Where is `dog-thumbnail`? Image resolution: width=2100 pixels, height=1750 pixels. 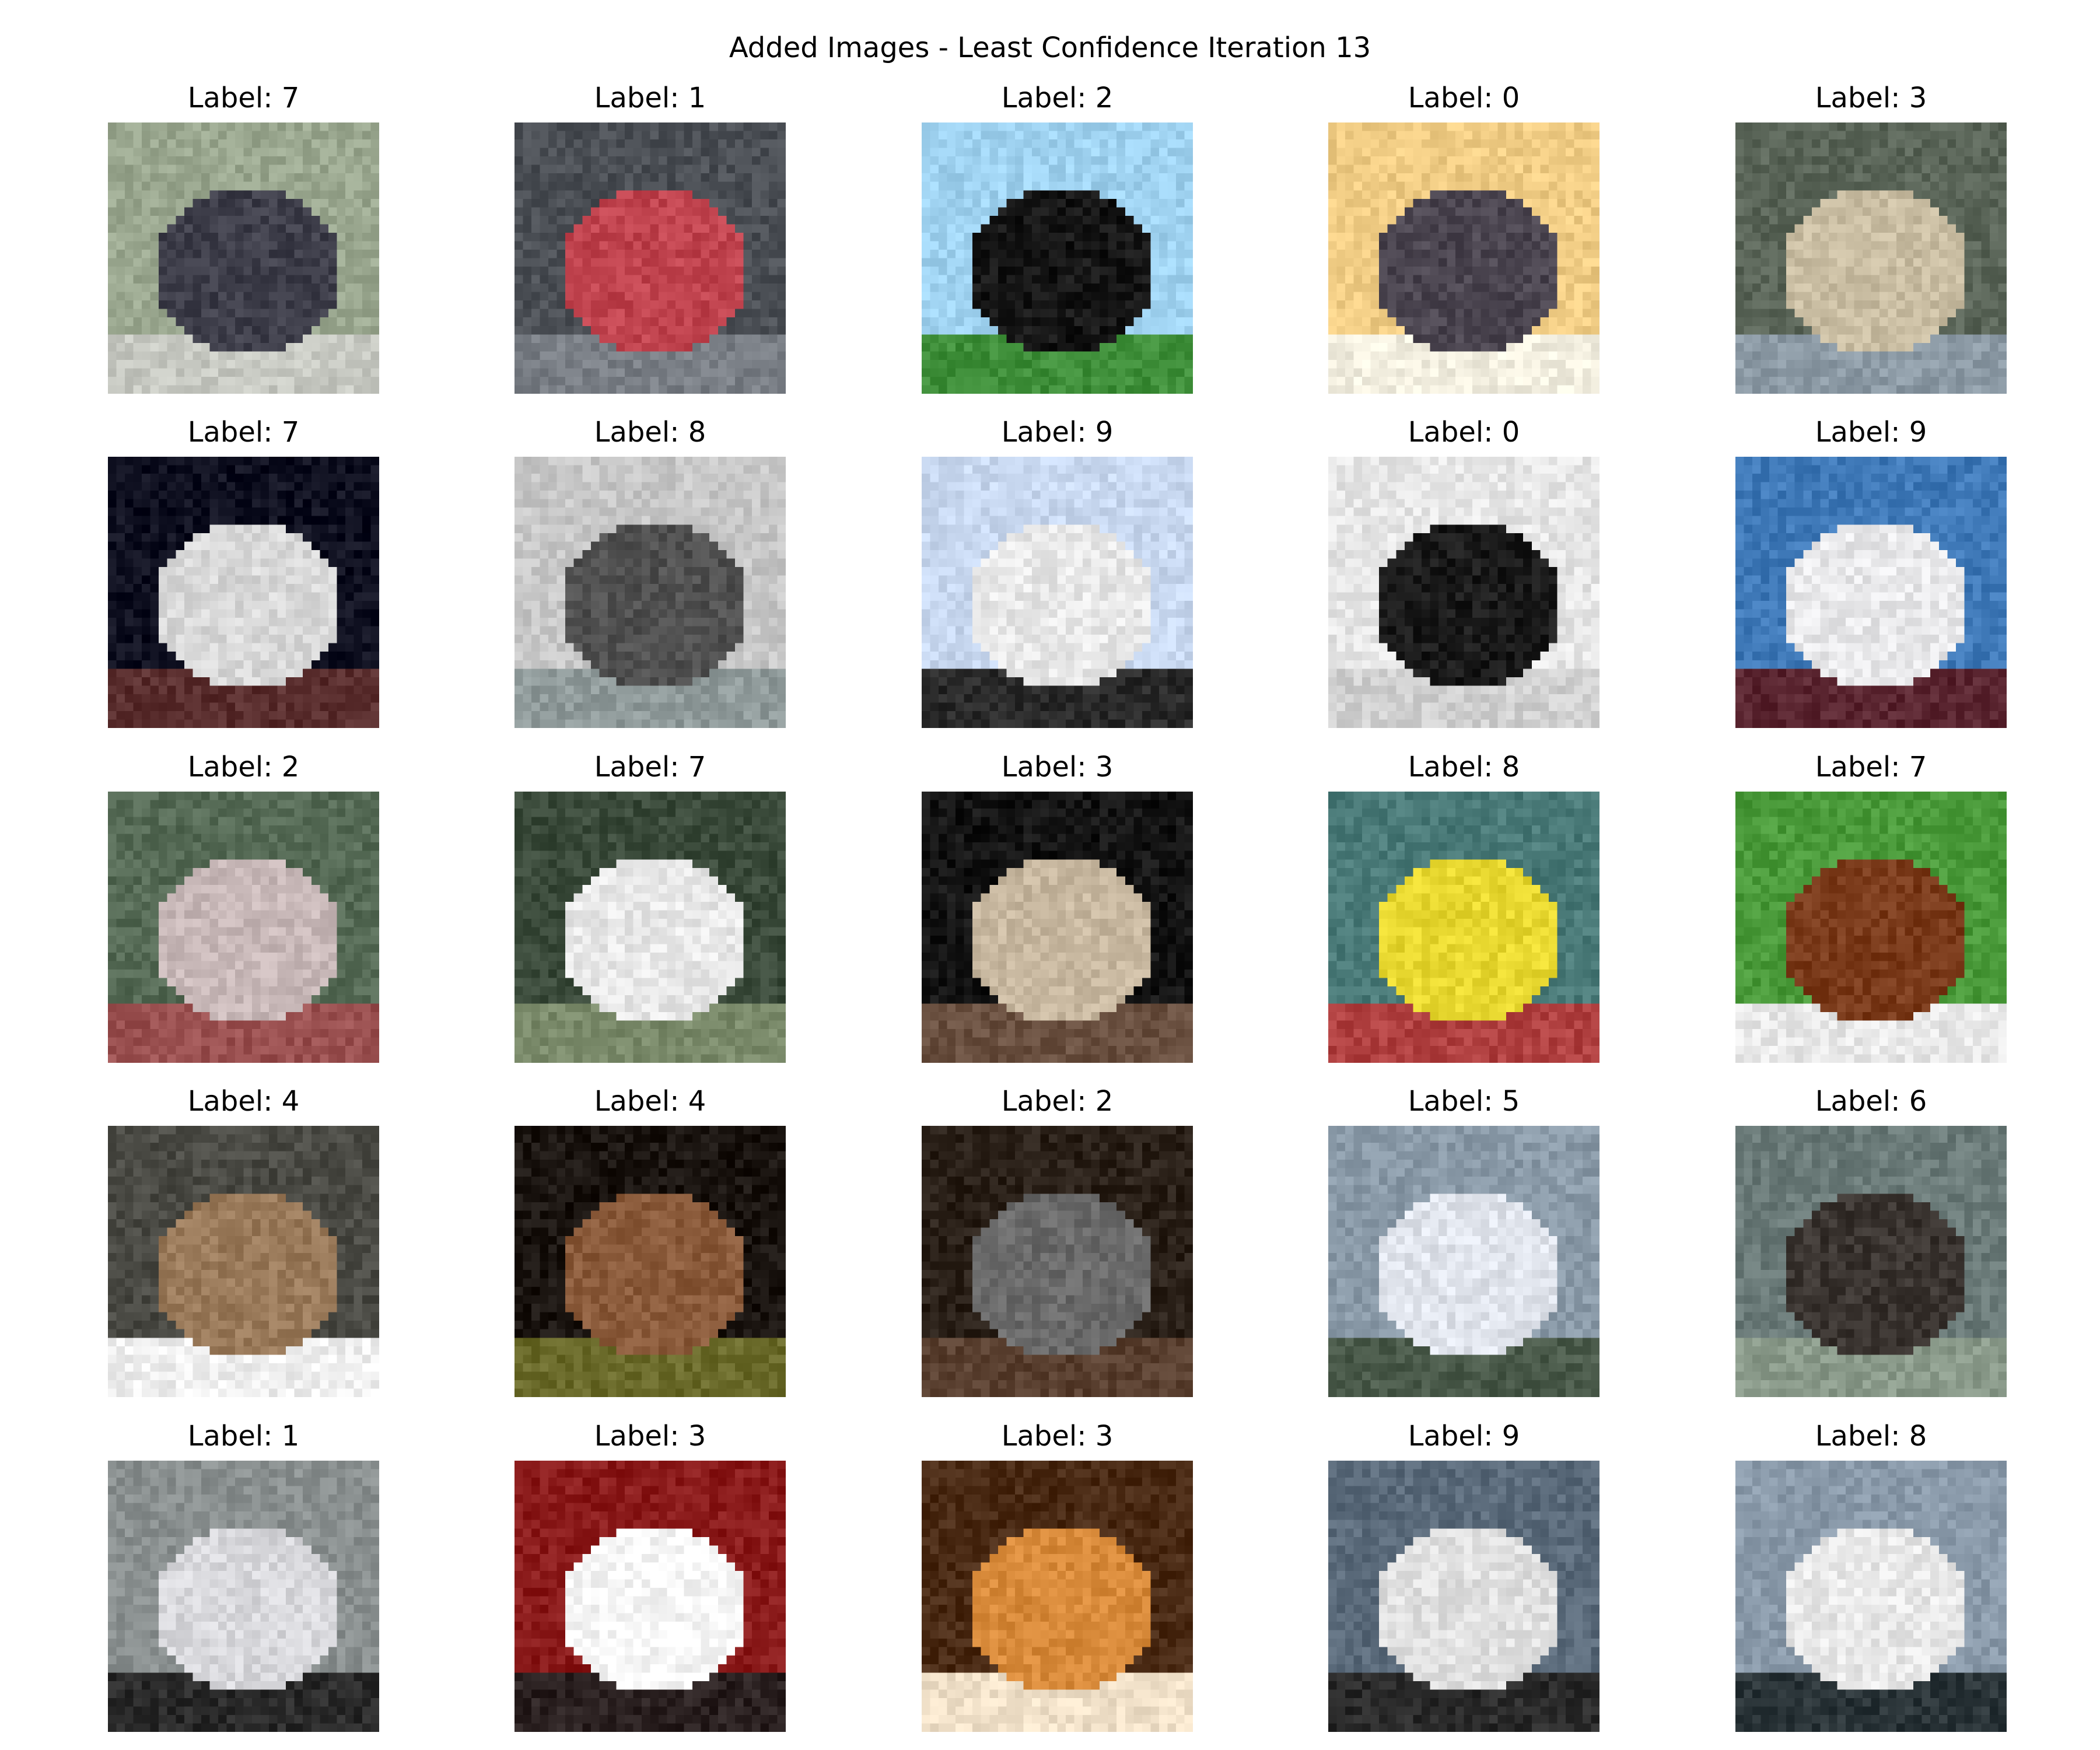 dog-thumbnail is located at coordinates (1464, 1261).